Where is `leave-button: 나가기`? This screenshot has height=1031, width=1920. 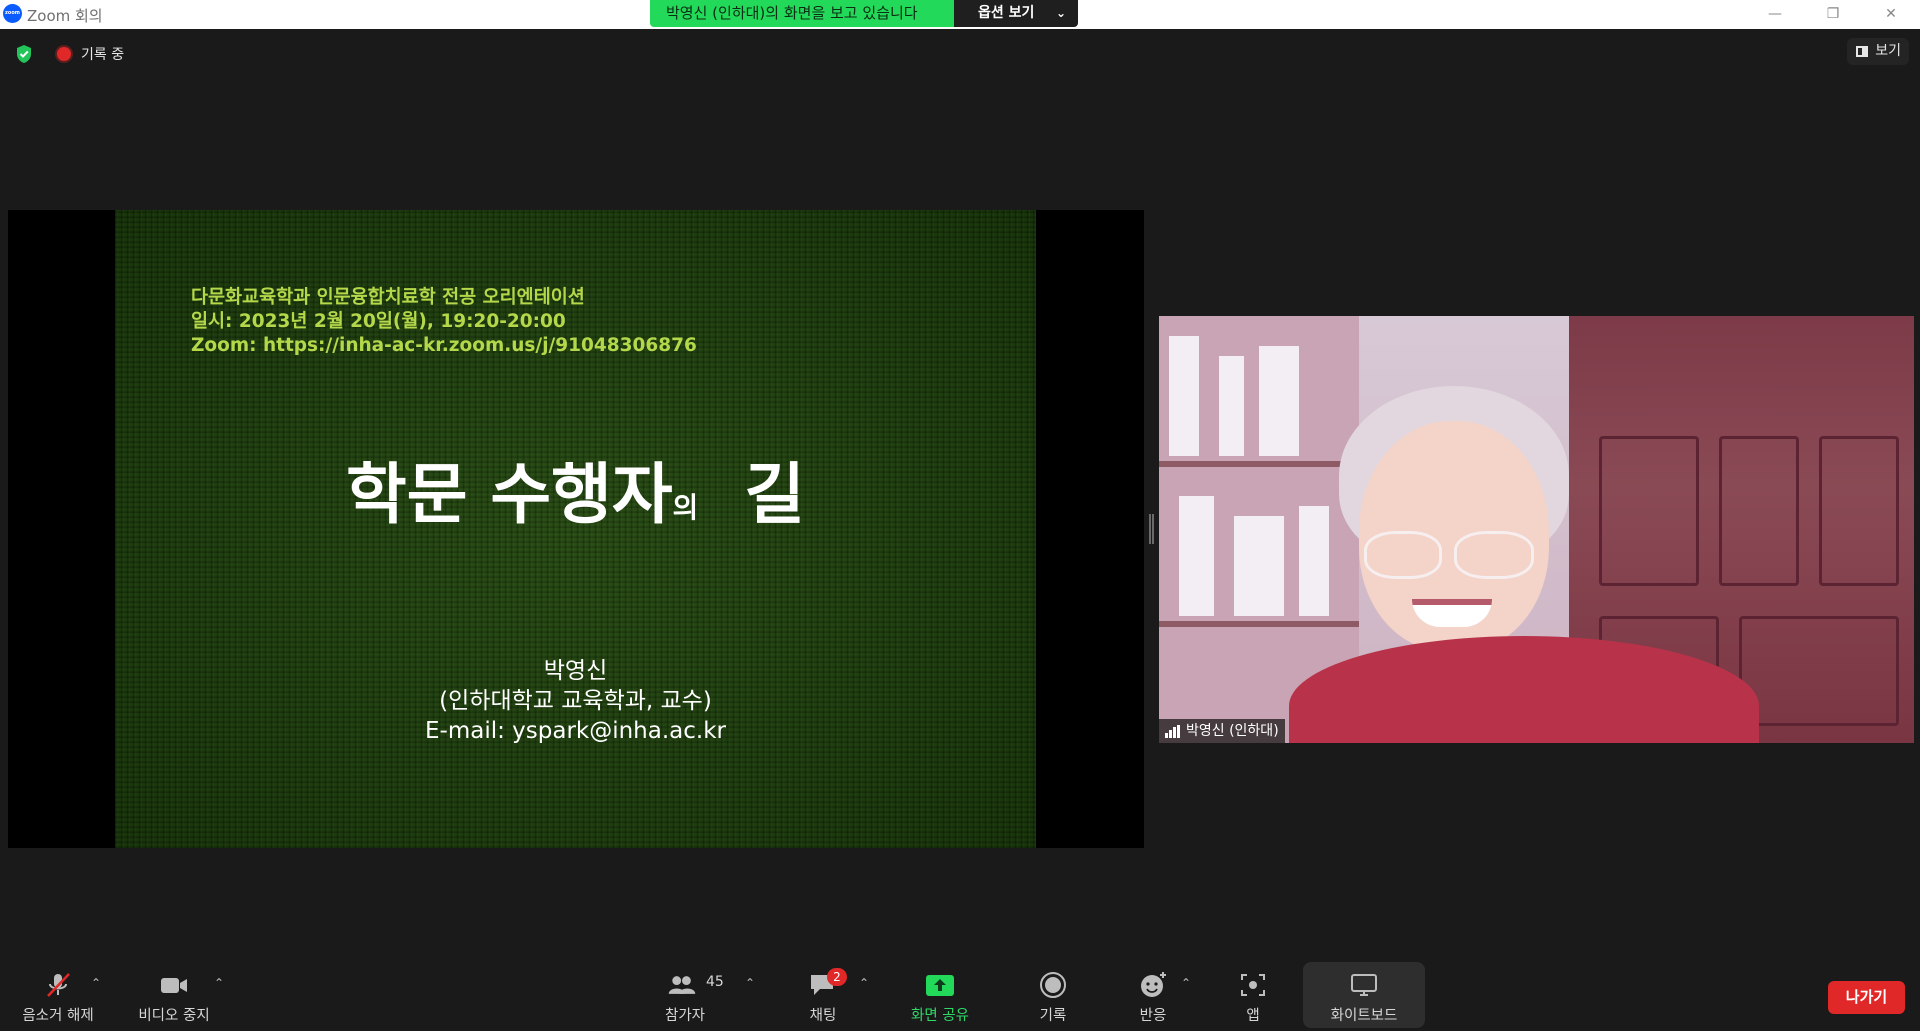 leave-button: 나가기 is located at coordinates (1866, 997).